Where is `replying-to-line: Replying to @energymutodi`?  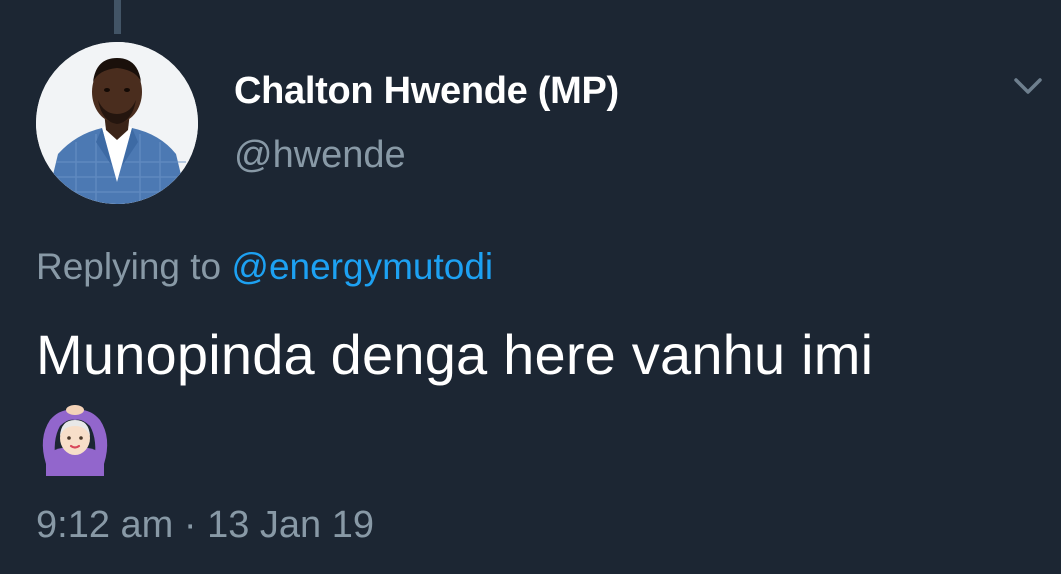
replying-to-line: Replying to @energymutodi is located at coordinates (264, 267).